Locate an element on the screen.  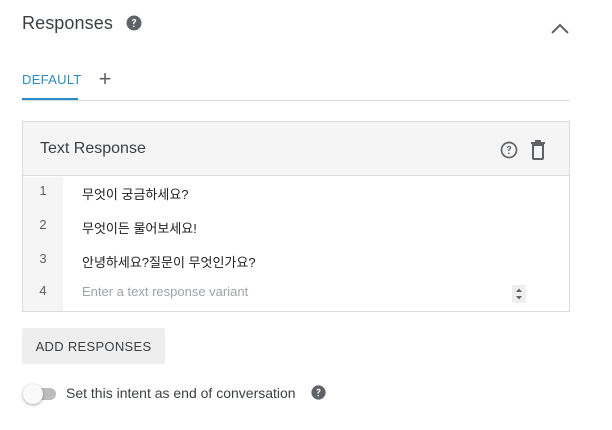
card-header: Text Response is located at coordinates (296, 149).